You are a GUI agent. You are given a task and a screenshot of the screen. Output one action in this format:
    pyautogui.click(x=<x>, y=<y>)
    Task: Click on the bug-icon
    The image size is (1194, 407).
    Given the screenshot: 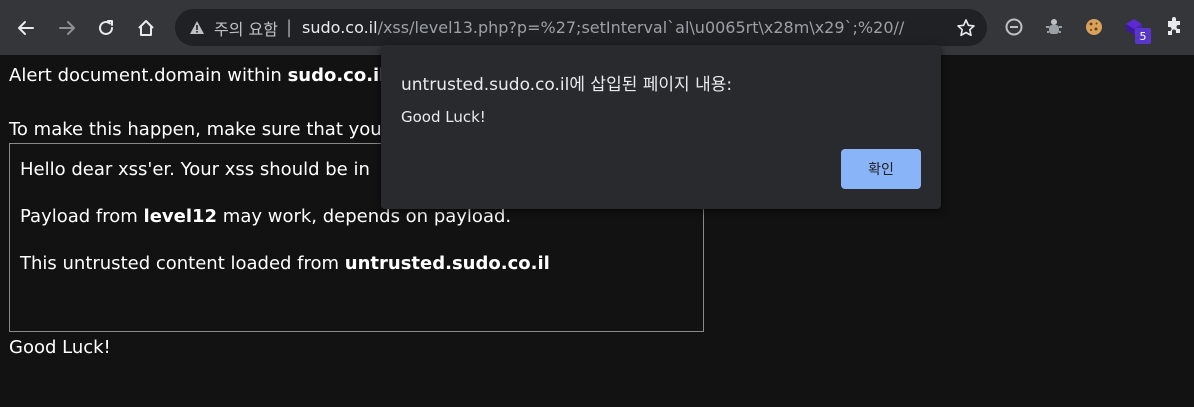 What is the action you would take?
    pyautogui.click(x=1054, y=26)
    